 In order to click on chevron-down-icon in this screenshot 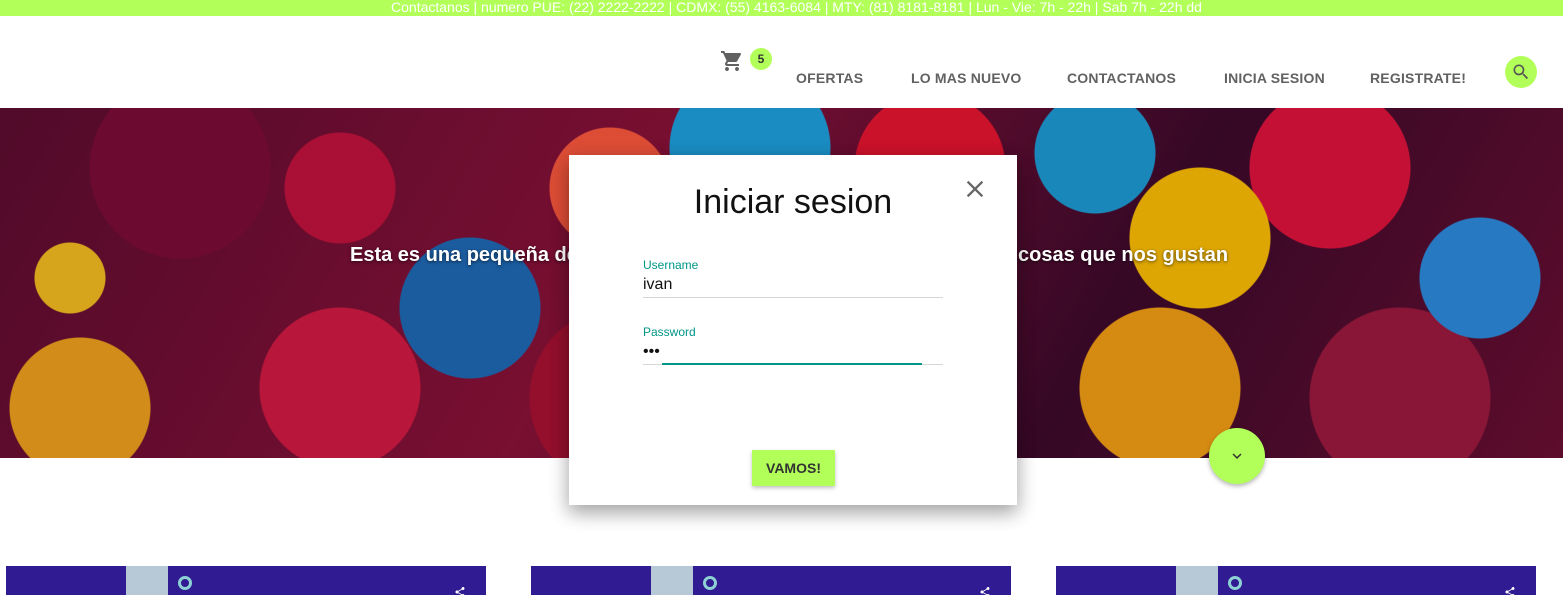, I will do `click(1237, 456)`.